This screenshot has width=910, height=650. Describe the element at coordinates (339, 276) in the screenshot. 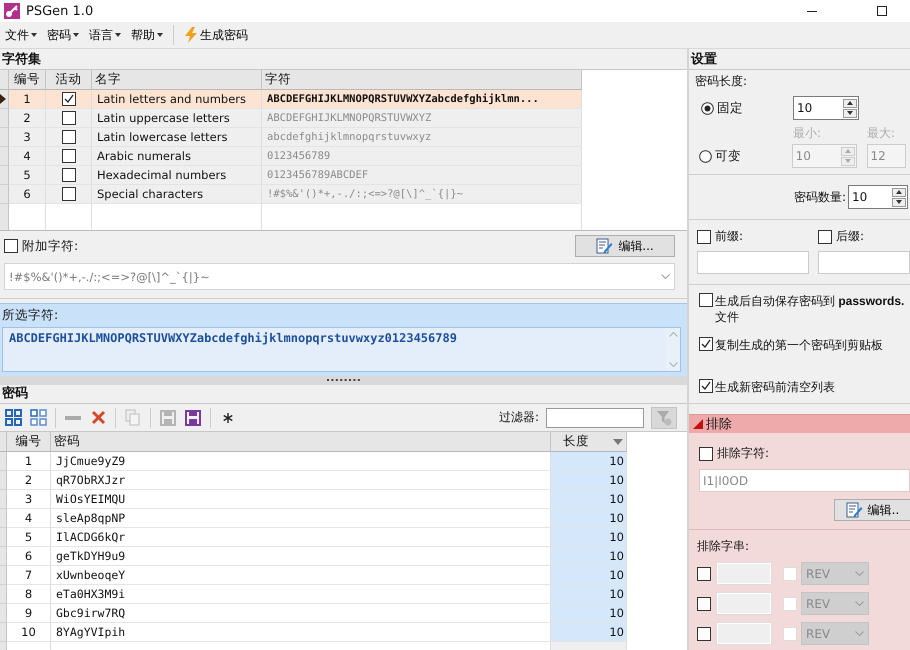

I see `dropdown-field: !#$%&'()*+,-./:;<=>?@[\]^_`{|}~` at that location.